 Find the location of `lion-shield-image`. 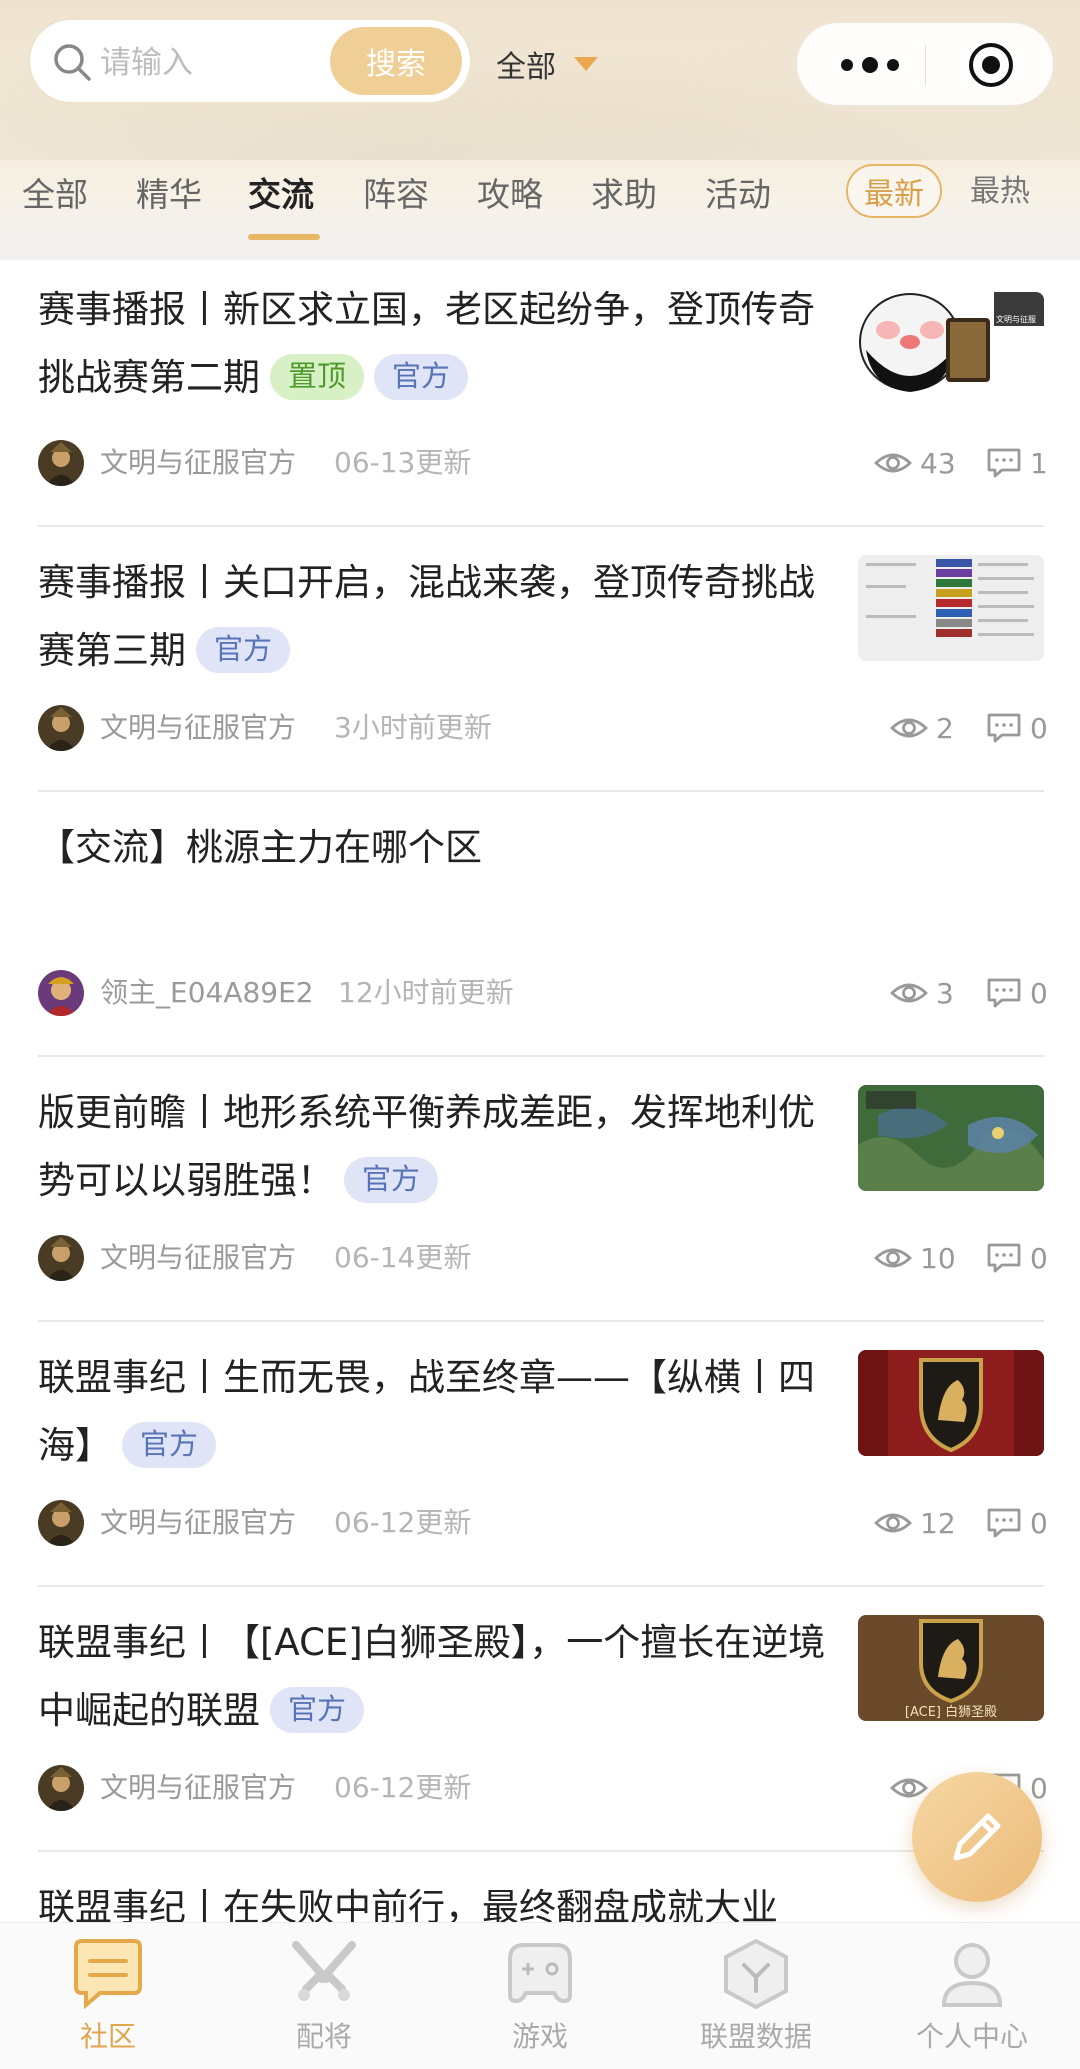

lion-shield-image is located at coordinates (951, 1403).